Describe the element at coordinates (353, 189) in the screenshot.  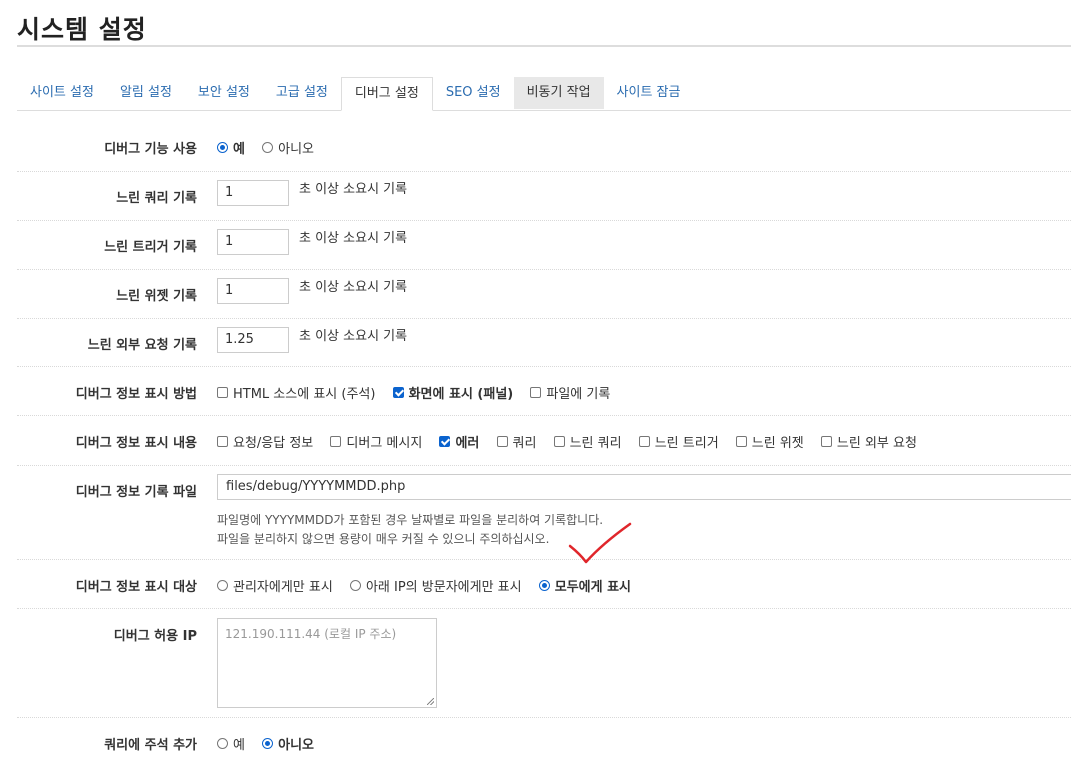
I see `slow-query-suffix: 초 이상 소요시 기록` at that location.